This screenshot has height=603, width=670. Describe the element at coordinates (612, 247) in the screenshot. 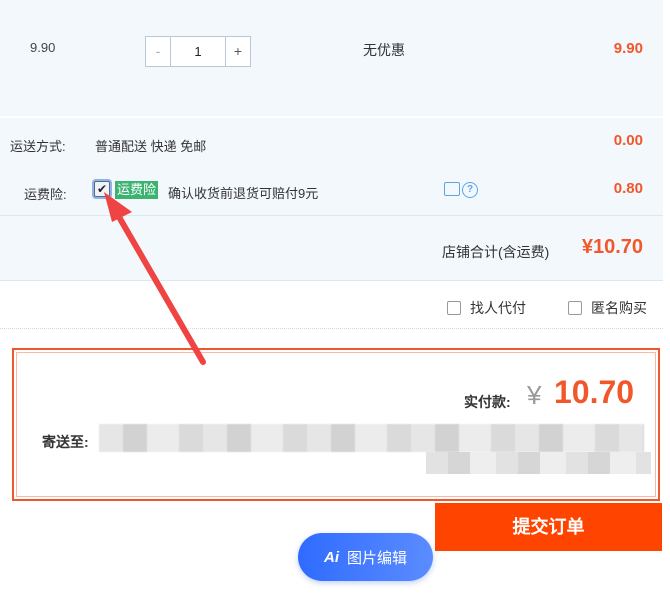

I see `store-total-value: ¥10.70` at that location.